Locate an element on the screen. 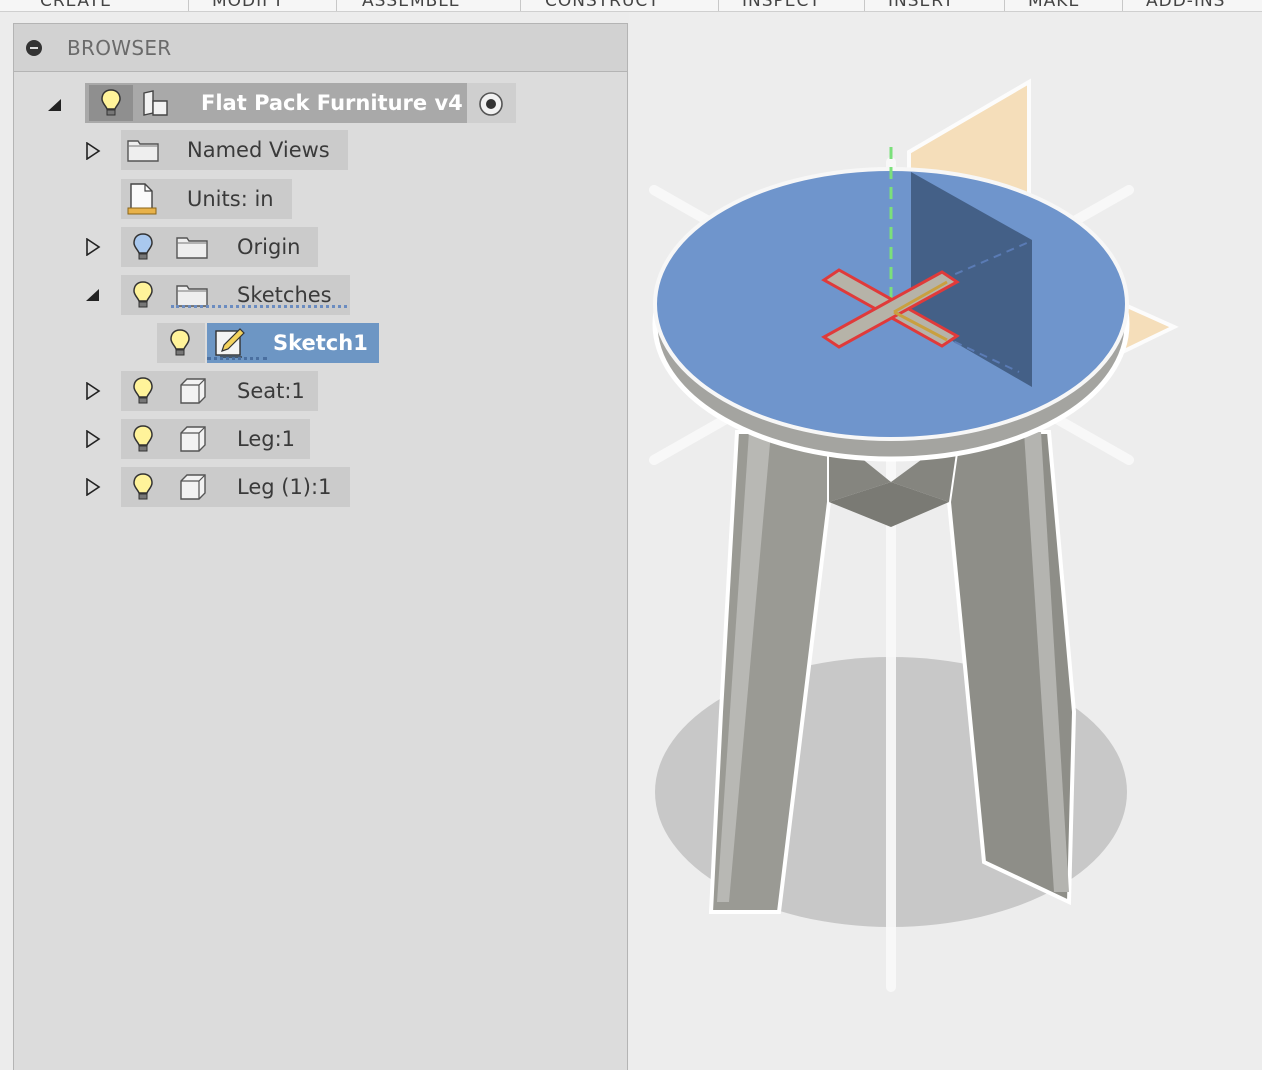 The height and width of the screenshot is (1070, 1262). browser-item-label: Leg (1):1 is located at coordinates (284, 487).